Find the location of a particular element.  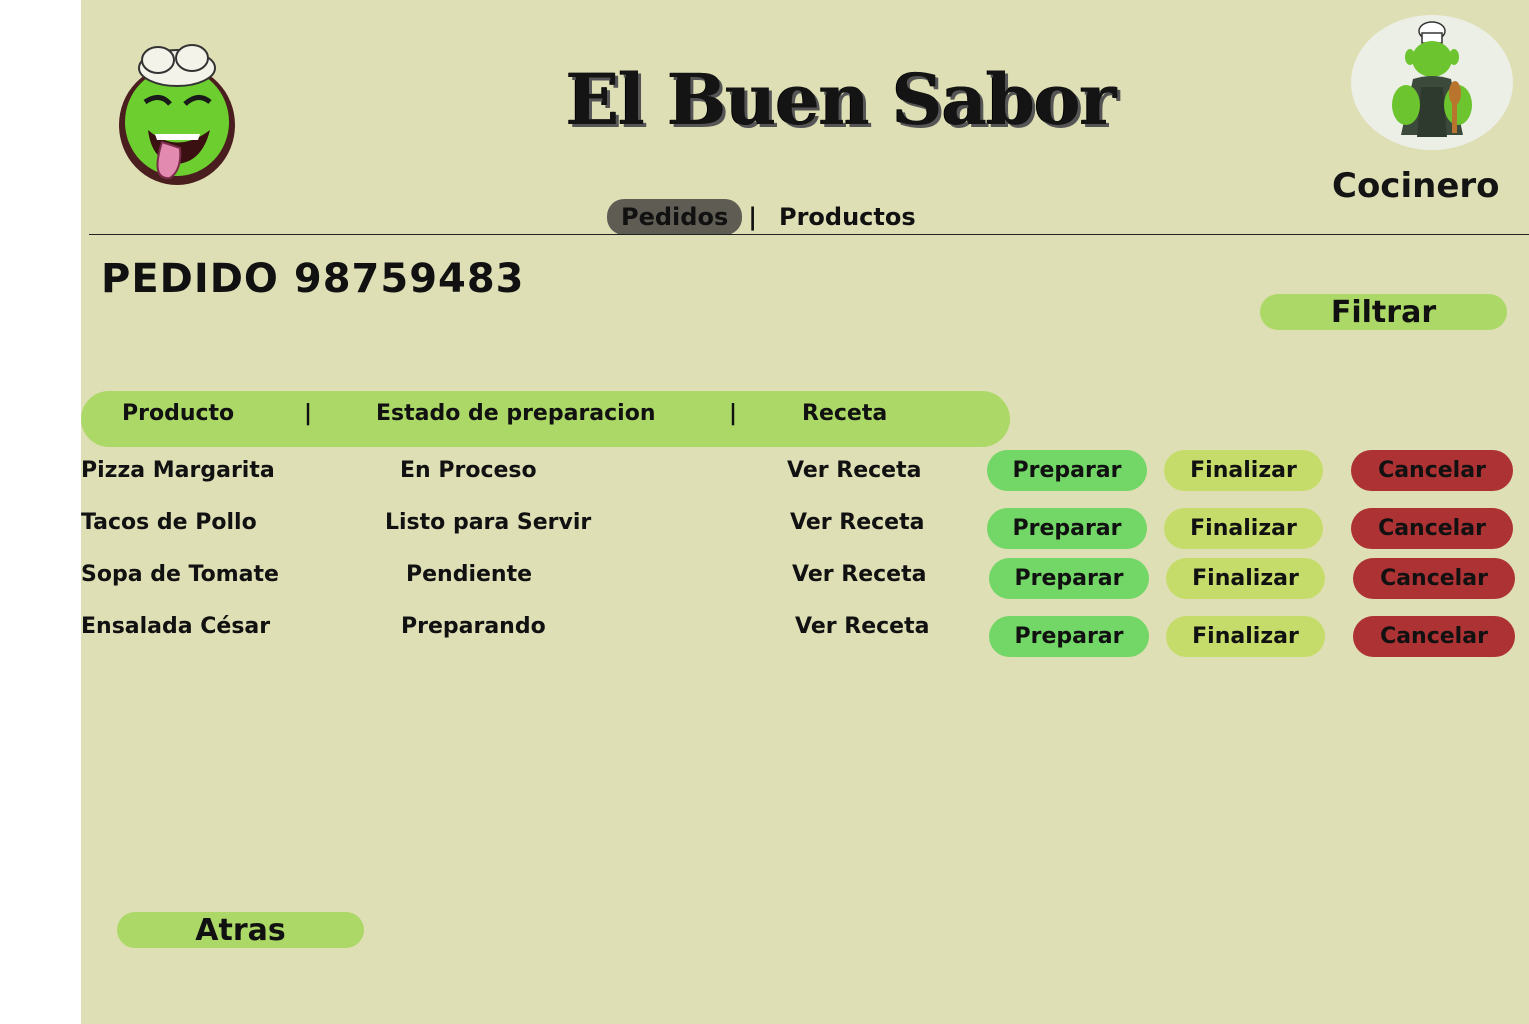

product-name: Sopa de Tomate is located at coordinates (180, 574).